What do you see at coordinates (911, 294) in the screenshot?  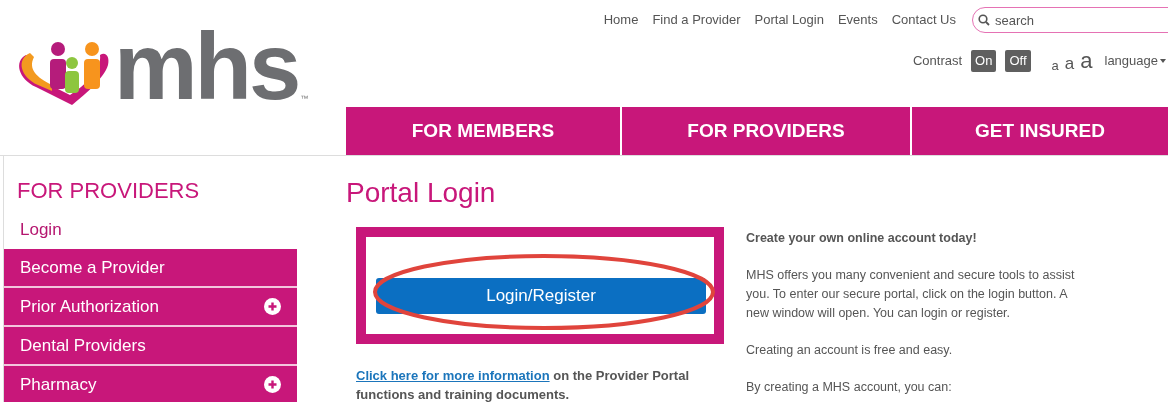 I see `aside-paragraph: MHS offers you many convenient and secure tools to assist you. To enter our secure portal, click on the login button. A new window will open. You can login or register.` at bounding box center [911, 294].